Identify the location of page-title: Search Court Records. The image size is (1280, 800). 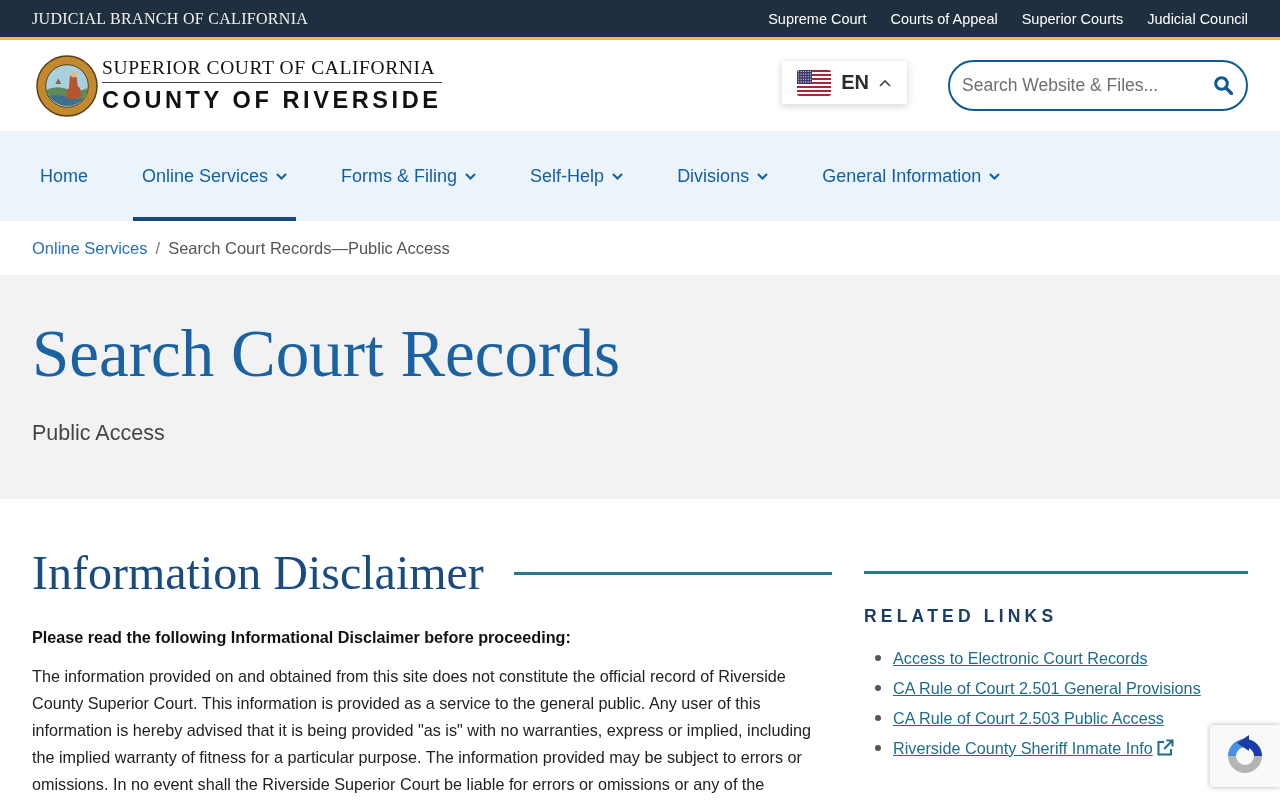
(326, 354).